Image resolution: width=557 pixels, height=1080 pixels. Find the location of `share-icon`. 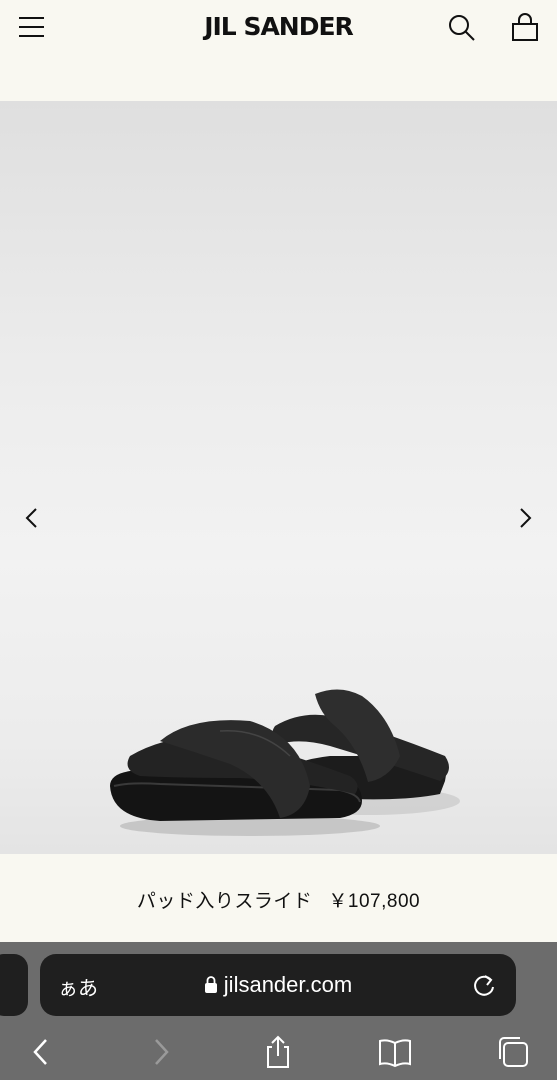

share-icon is located at coordinates (278, 1052).